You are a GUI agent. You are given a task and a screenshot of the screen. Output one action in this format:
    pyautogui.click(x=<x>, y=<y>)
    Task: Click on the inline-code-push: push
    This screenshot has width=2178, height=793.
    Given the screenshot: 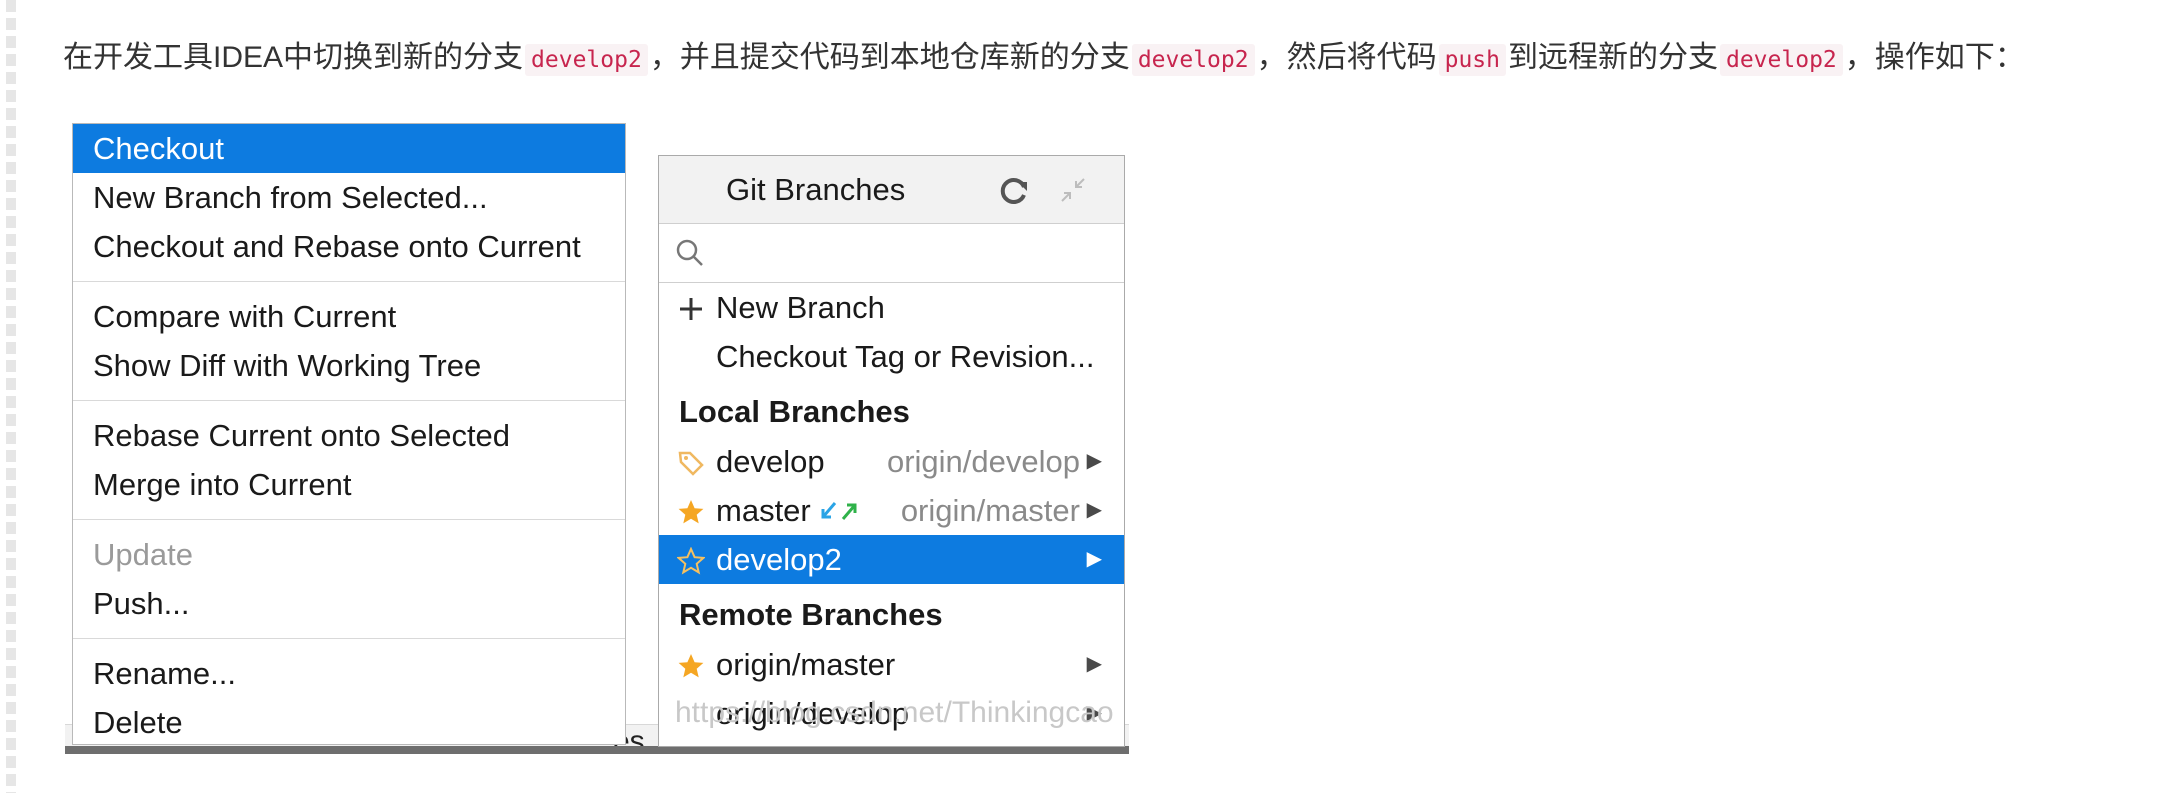 What is the action you would take?
    pyautogui.click(x=1472, y=60)
    